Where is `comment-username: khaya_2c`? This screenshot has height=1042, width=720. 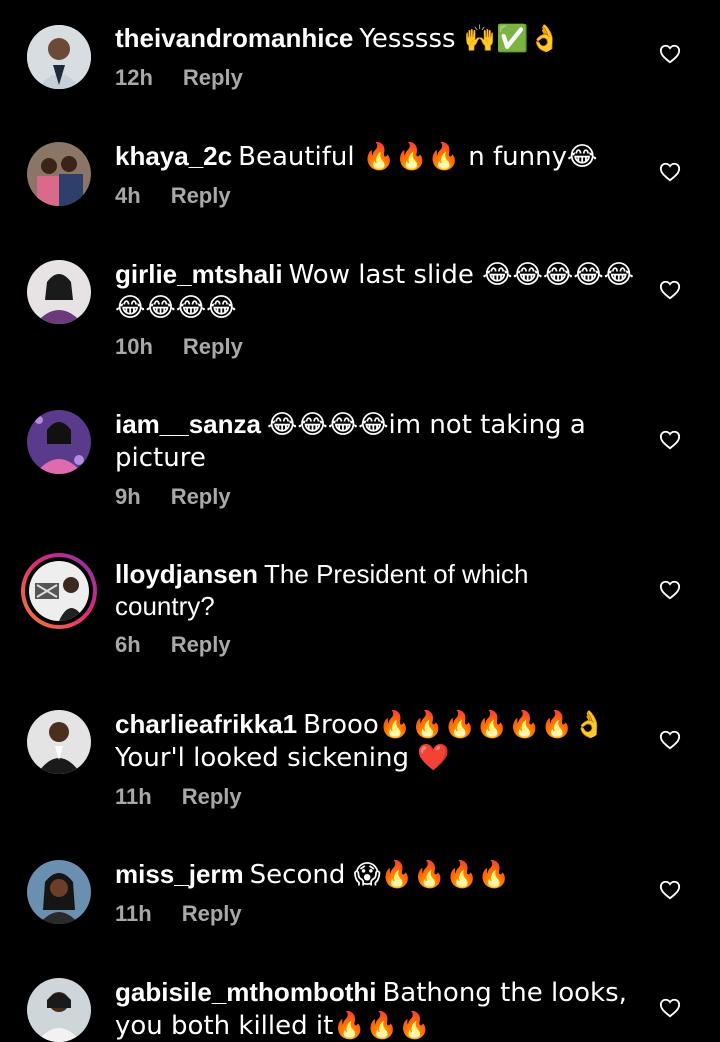 comment-username: khaya_2c is located at coordinates (173, 156).